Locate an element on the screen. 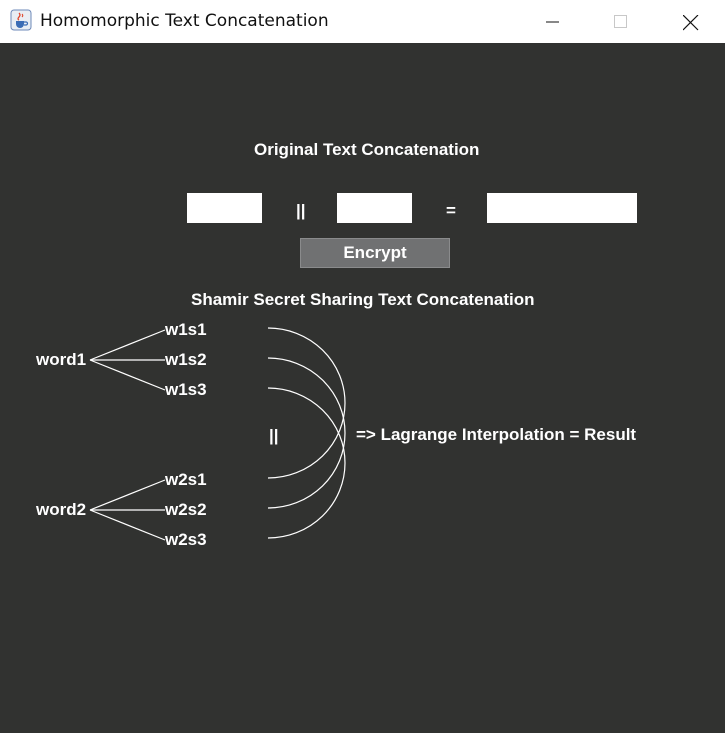 The width and height of the screenshot is (725, 733). maximize-button is located at coordinates (621, 21).